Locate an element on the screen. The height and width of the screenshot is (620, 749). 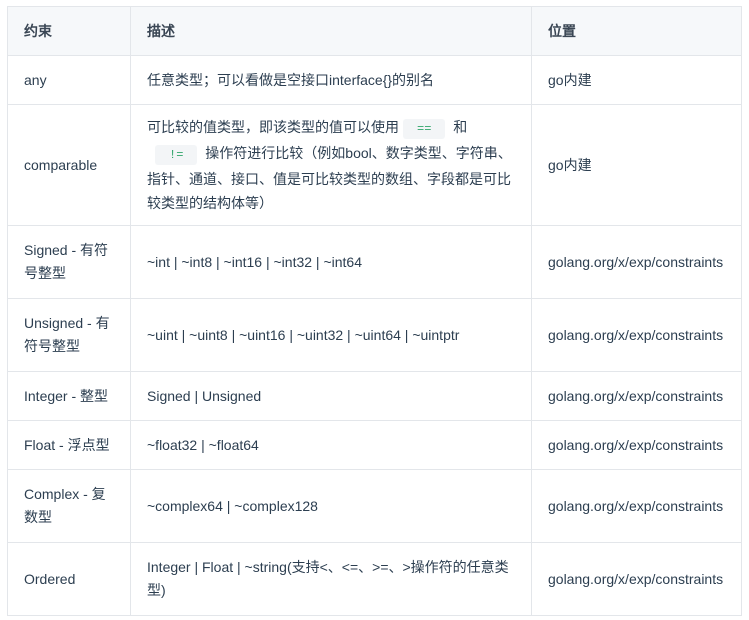
table-header-row: 约束 描述 位置 is located at coordinates (374, 31).